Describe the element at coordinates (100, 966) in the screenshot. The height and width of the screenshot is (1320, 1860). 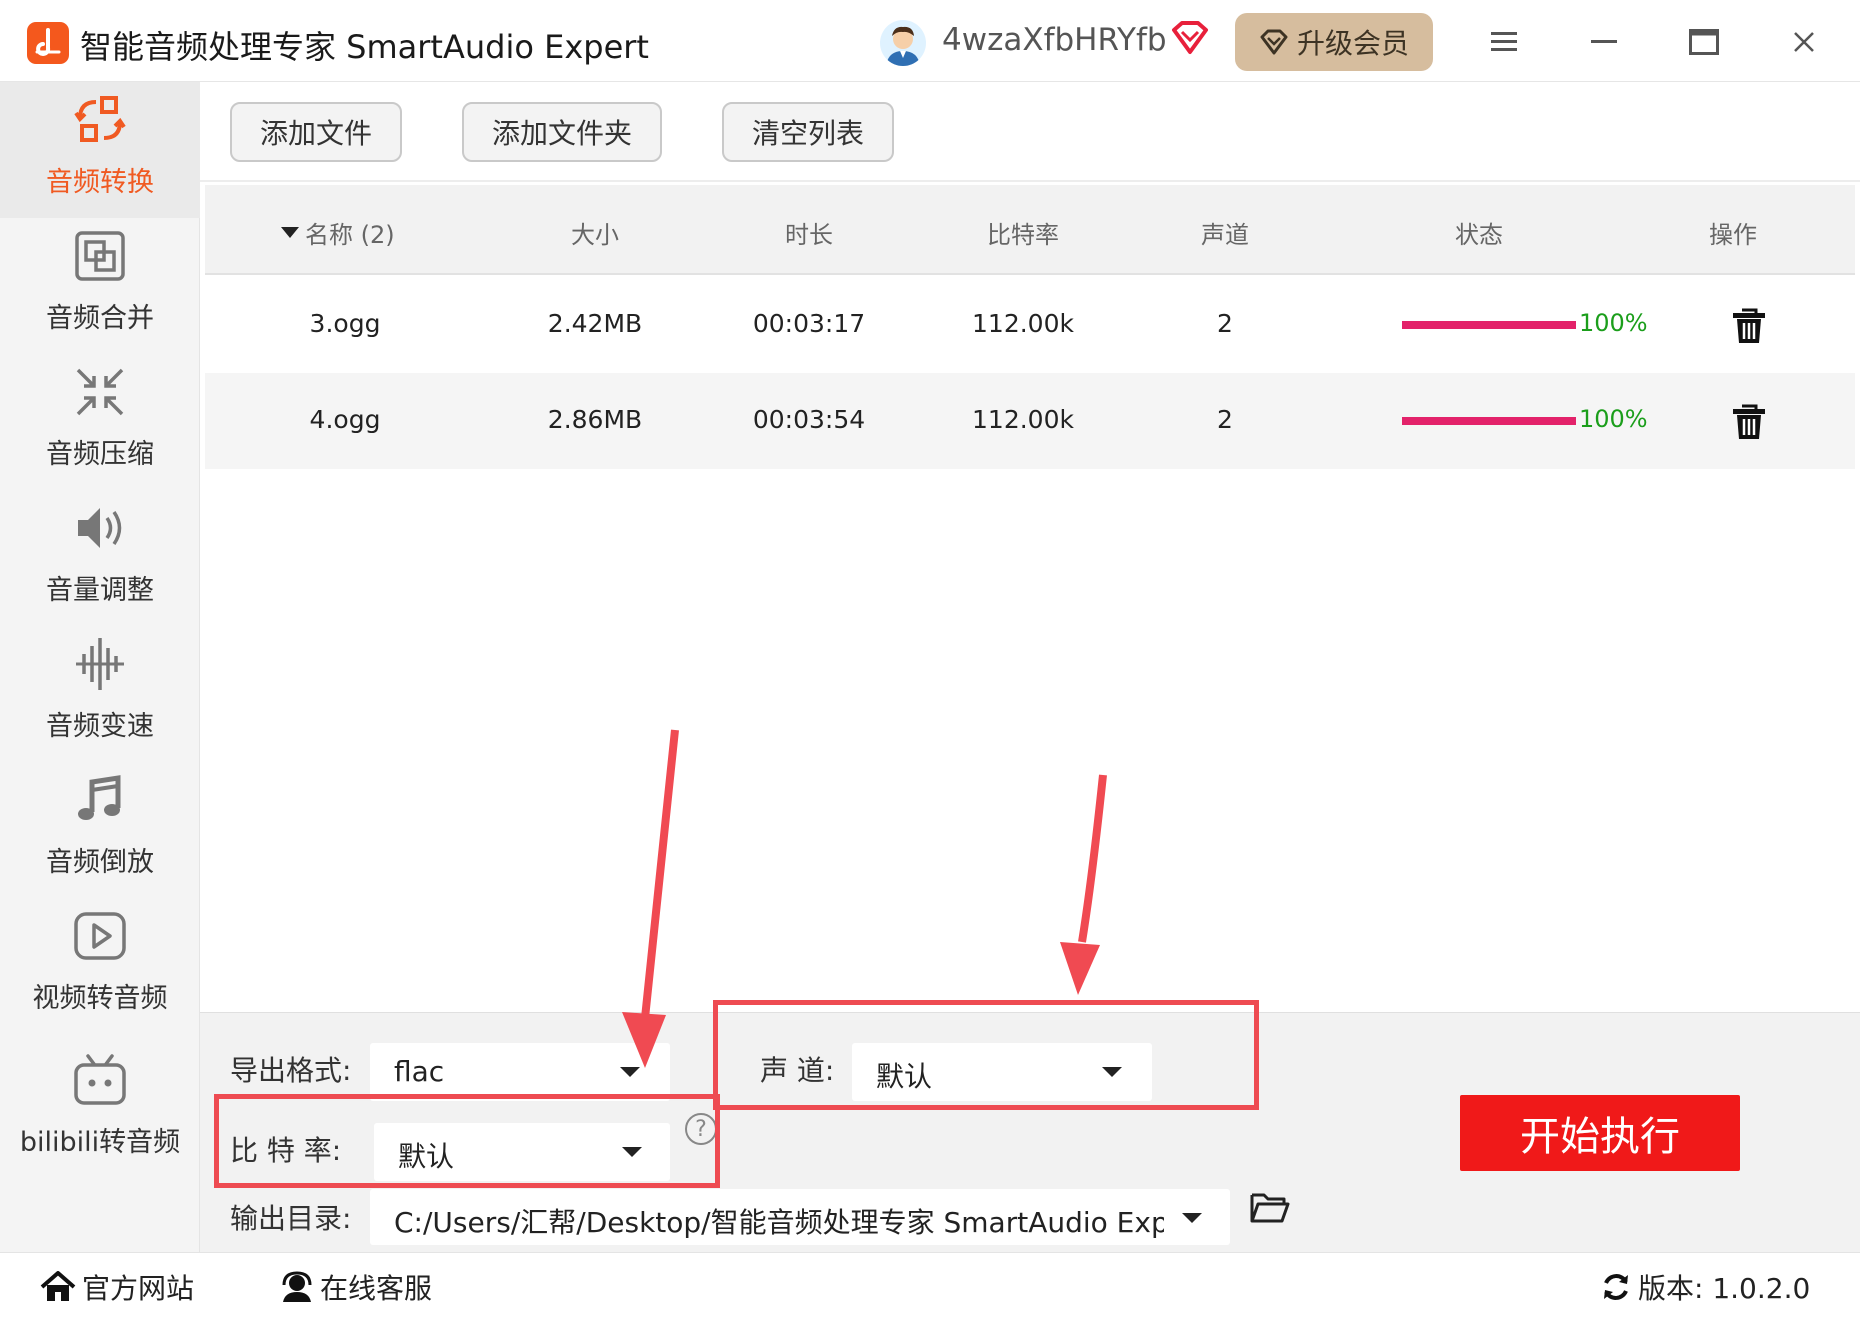
I see `sidebar-item-video-to-audio: 视频转音频` at that location.